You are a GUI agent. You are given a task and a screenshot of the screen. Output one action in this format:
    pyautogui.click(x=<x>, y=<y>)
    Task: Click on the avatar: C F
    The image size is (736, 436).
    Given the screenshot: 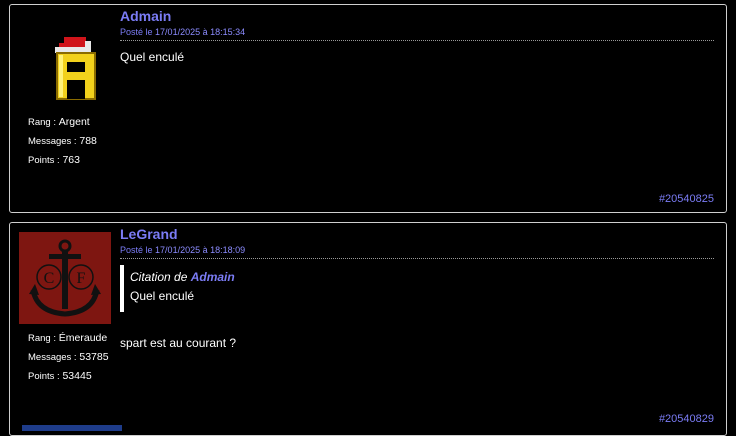 What is the action you would take?
    pyautogui.click(x=65, y=278)
    